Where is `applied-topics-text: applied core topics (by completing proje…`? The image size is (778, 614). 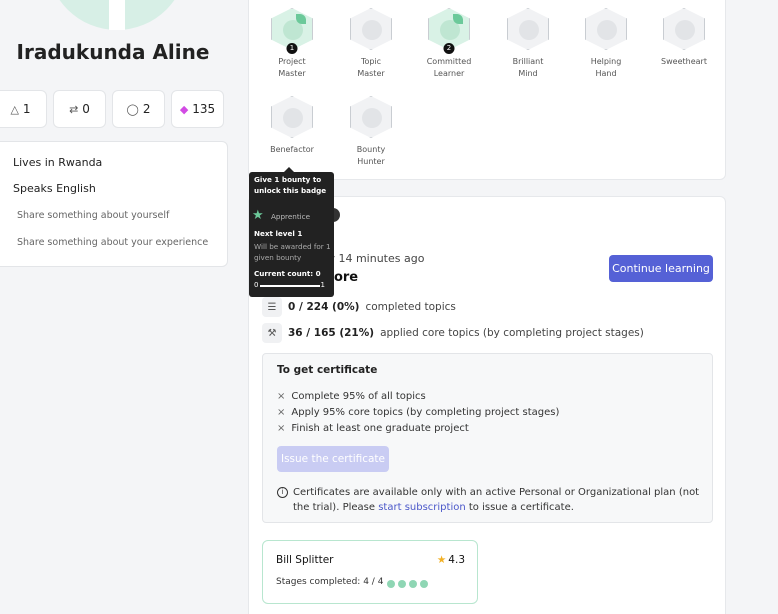 applied-topics-text: applied core topics (by completing proje… is located at coordinates (512, 333).